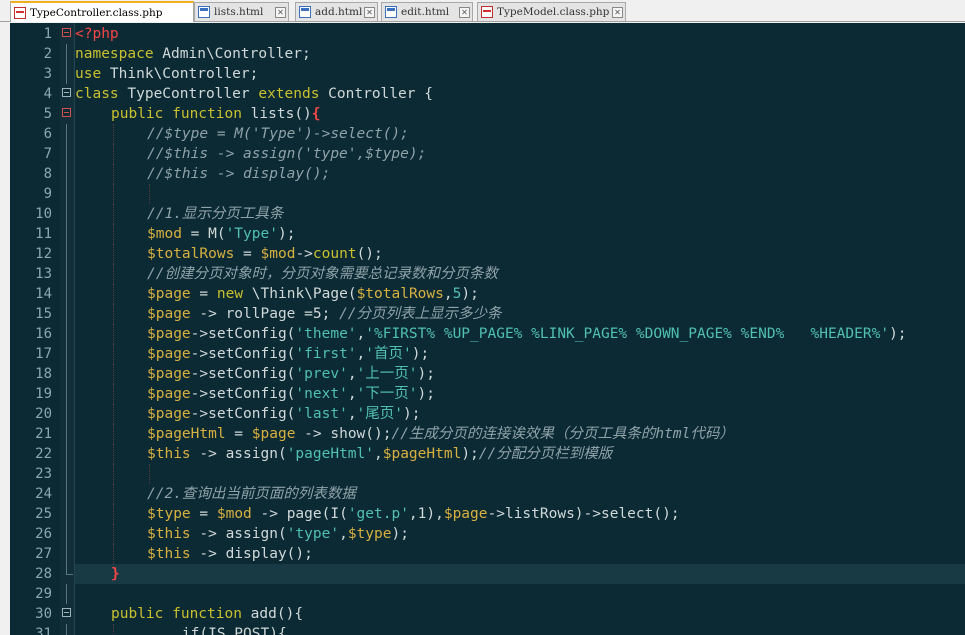  Describe the element at coordinates (215, 214) in the screenshot. I see `line-text: //1.显示分页工具条` at that location.